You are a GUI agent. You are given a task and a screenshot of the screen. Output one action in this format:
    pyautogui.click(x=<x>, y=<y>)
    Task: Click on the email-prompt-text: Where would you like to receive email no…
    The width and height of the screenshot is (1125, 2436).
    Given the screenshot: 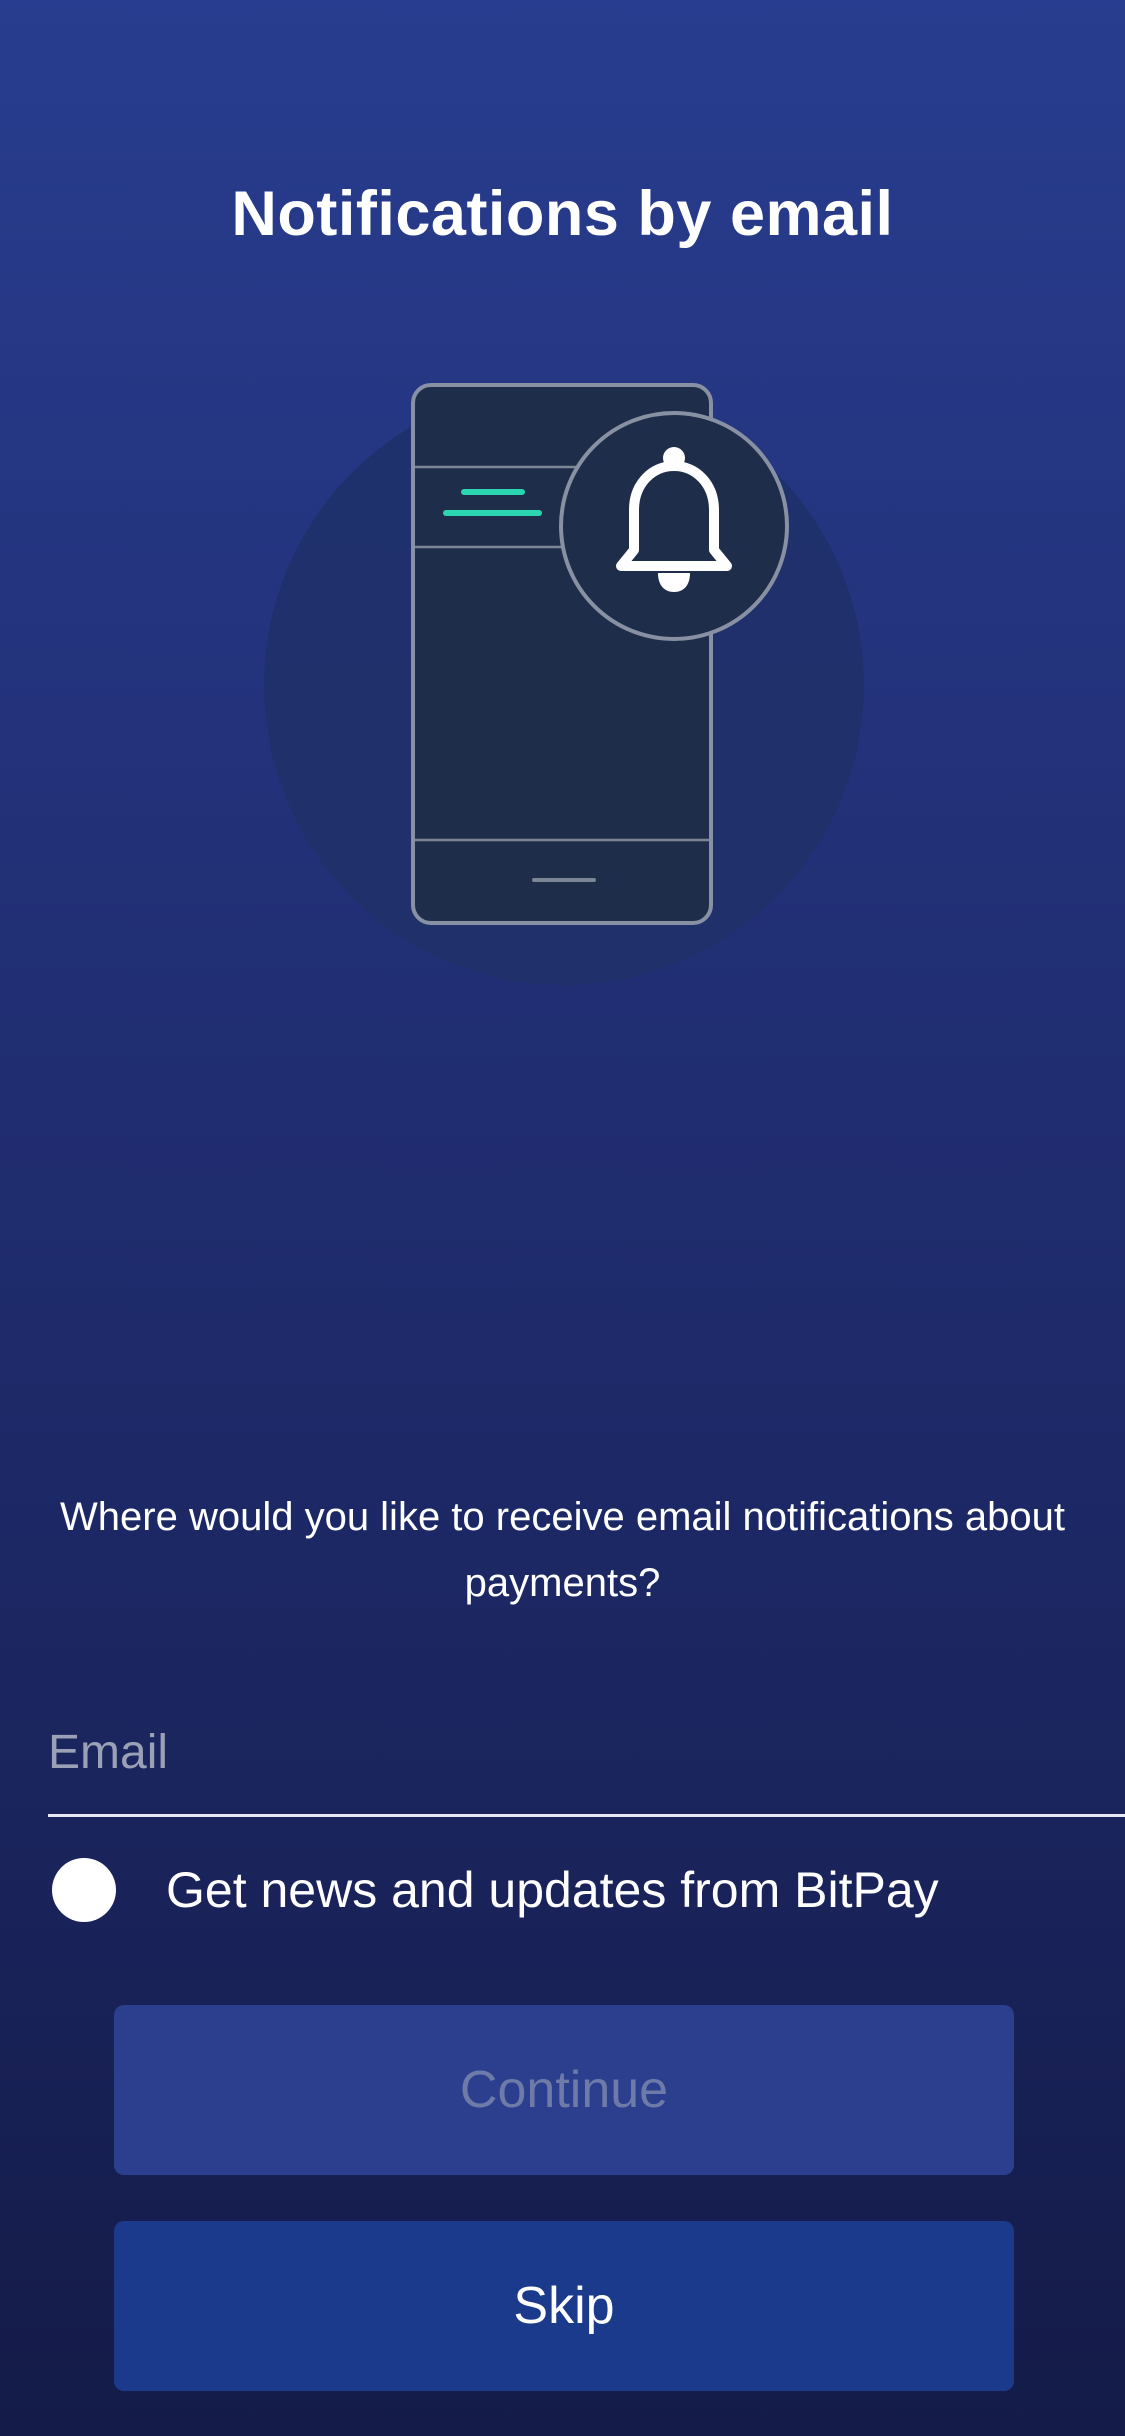 What is the action you would take?
    pyautogui.click(x=562, y=1550)
    